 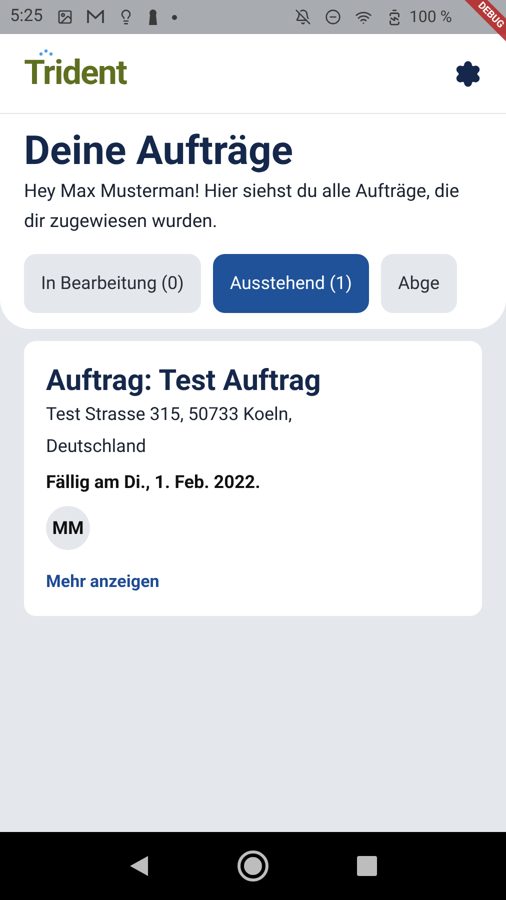 I want to click on mail-icon, so click(x=95, y=17).